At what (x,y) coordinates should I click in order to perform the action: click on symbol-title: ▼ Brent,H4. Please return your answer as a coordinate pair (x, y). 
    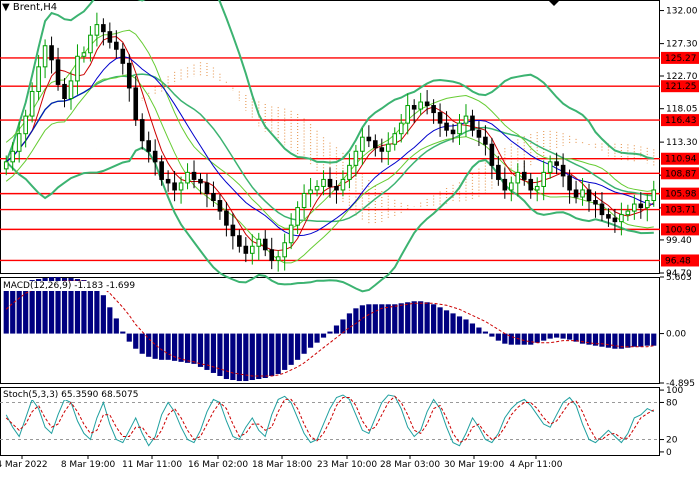
    Looking at the image, I should click on (29, 7).